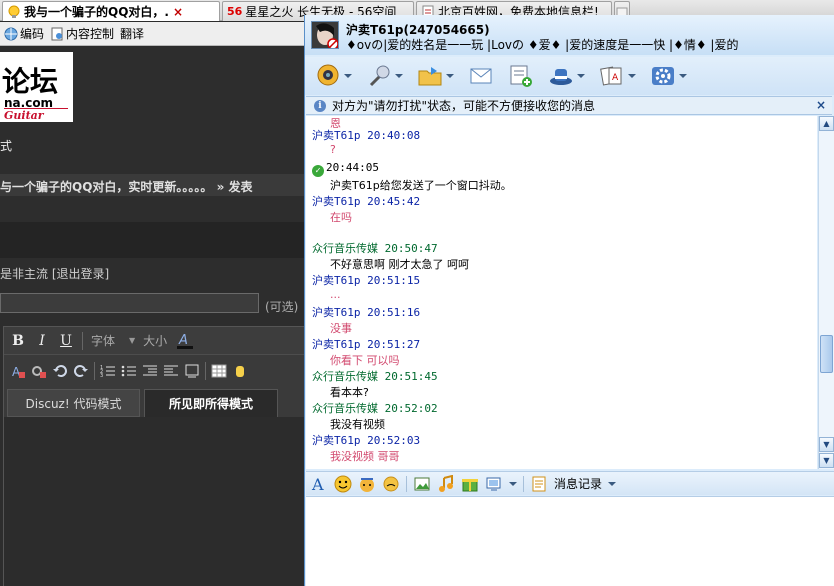 The image size is (834, 586). Describe the element at coordinates (171, 371) in the screenshot. I see `indent-icon` at that location.